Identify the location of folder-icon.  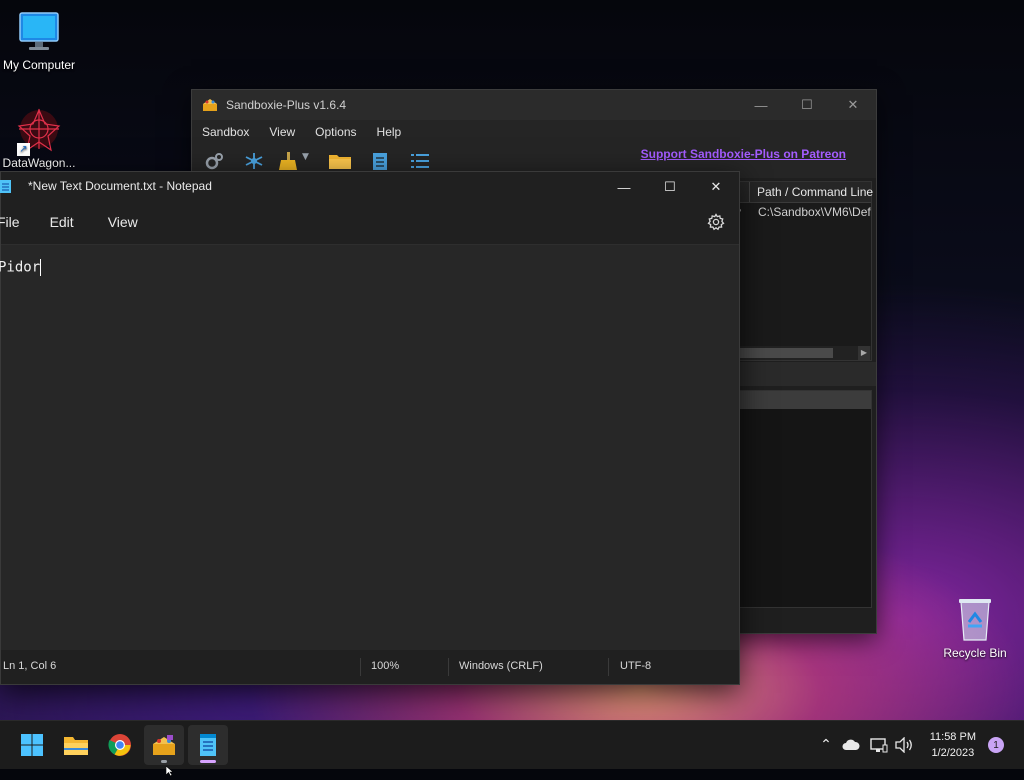
(340, 161).